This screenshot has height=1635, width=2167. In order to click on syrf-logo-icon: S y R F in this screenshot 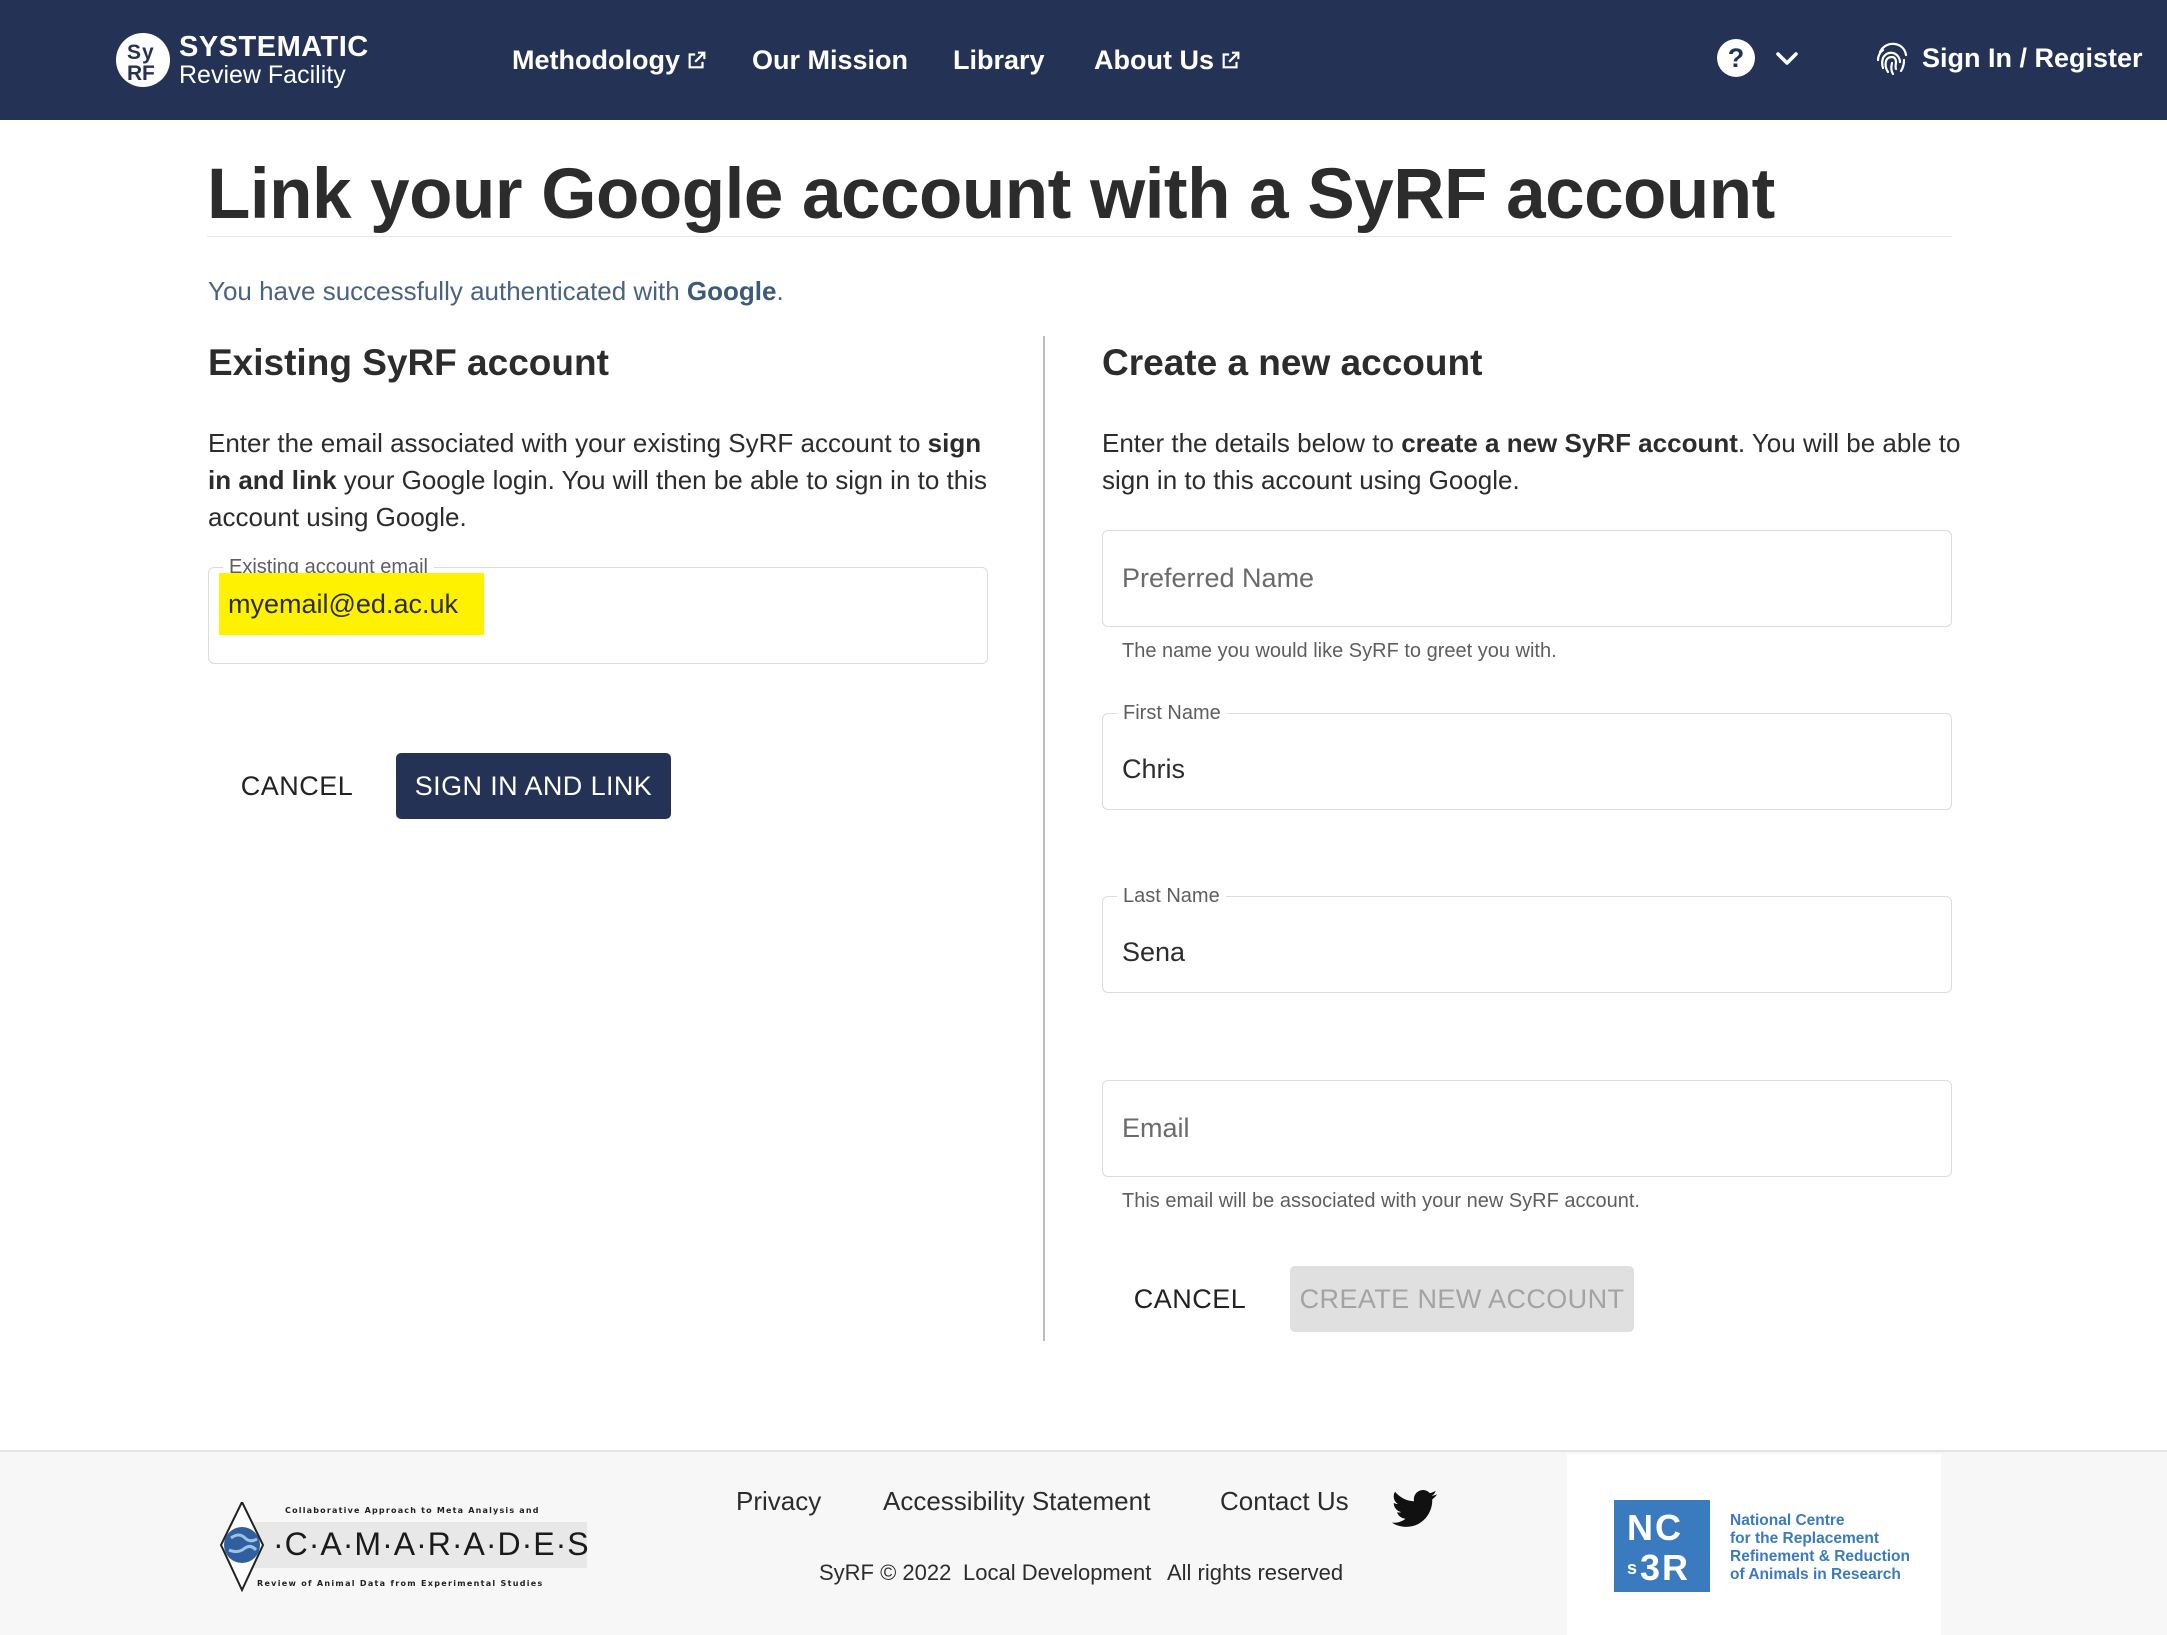, I will do `click(143, 60)`.